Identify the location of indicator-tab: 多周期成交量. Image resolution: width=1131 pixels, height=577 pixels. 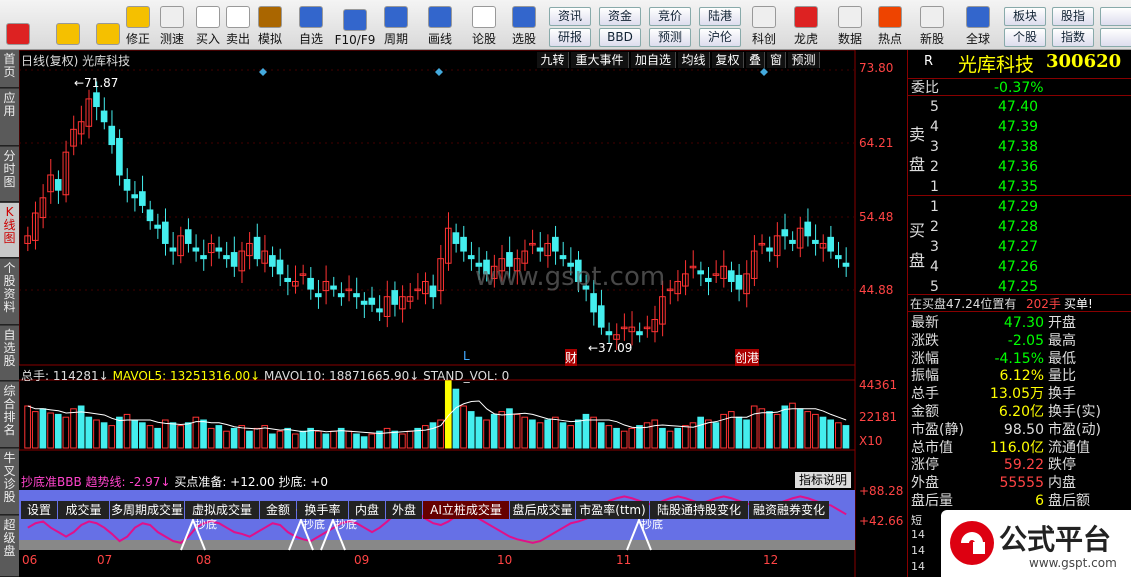
(147, 510).